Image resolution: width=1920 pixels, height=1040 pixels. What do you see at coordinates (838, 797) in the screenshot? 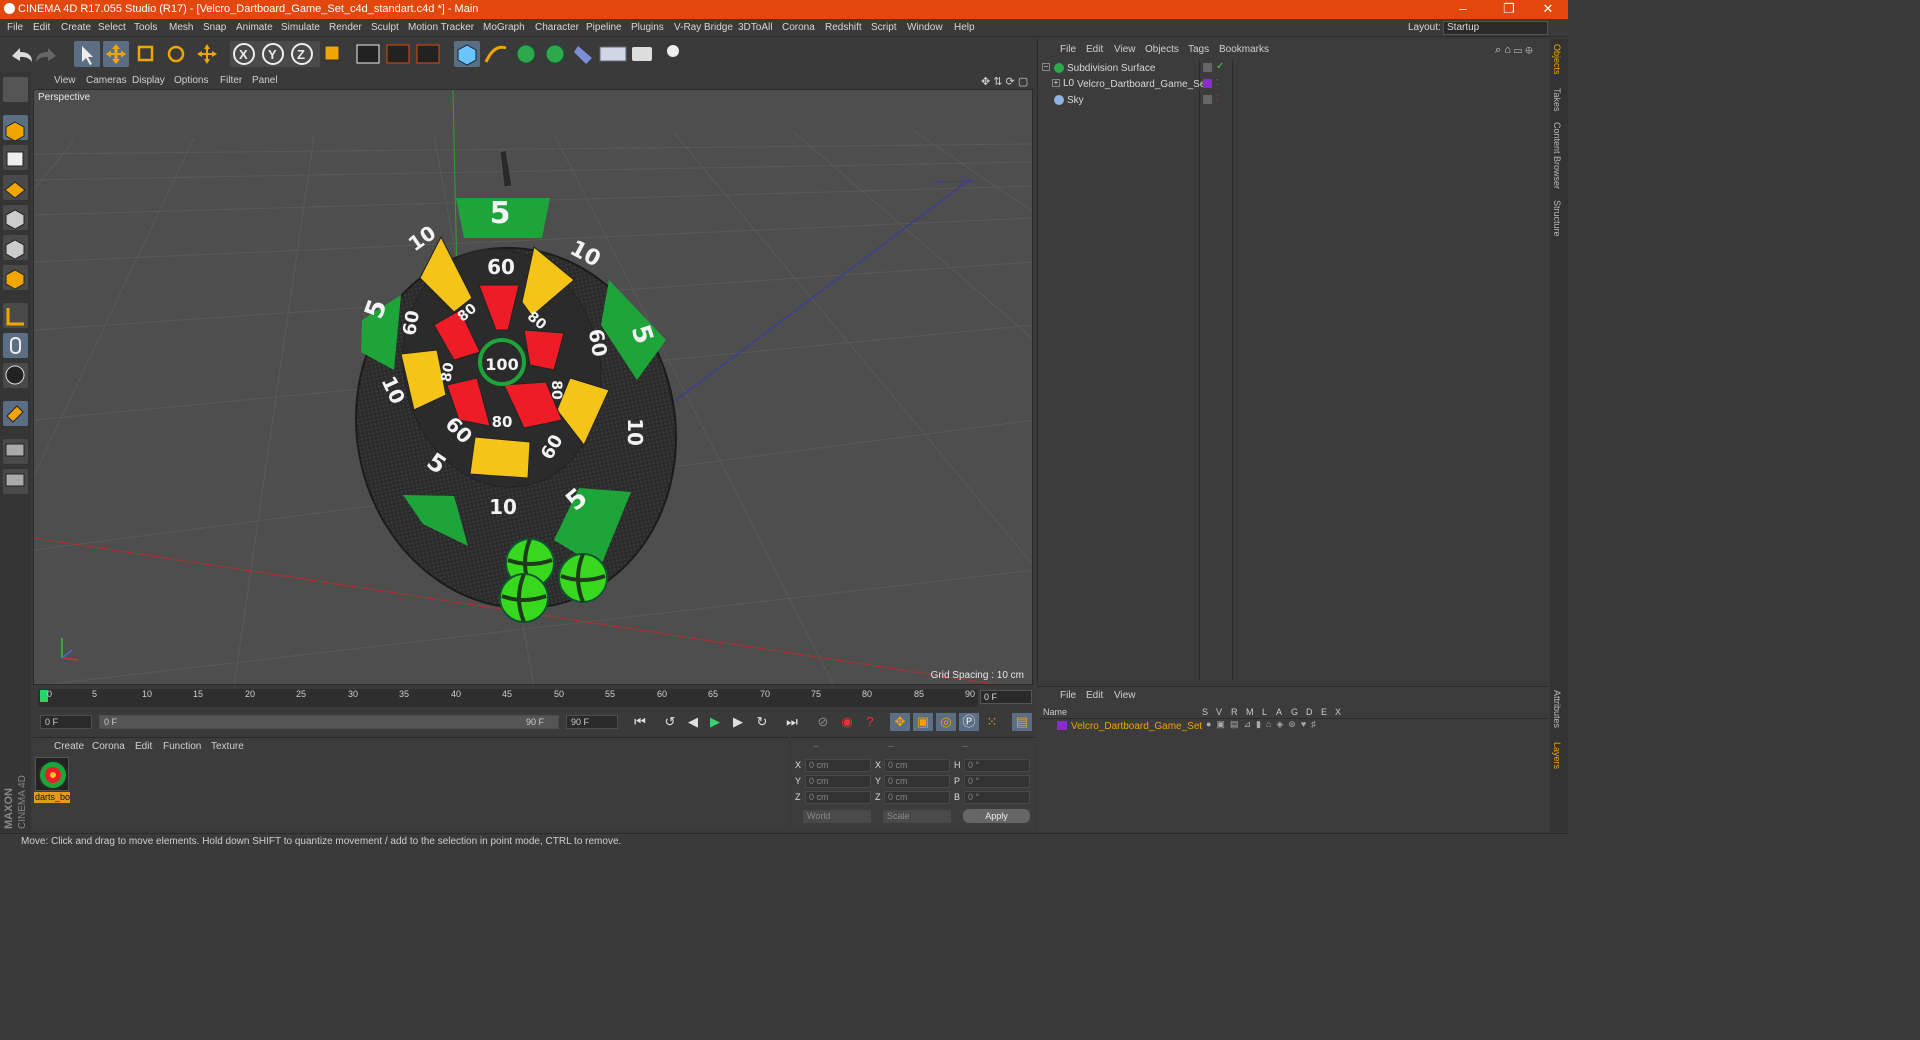
I see `position-z-field: 0 cm` at bounding box center [838, 797].